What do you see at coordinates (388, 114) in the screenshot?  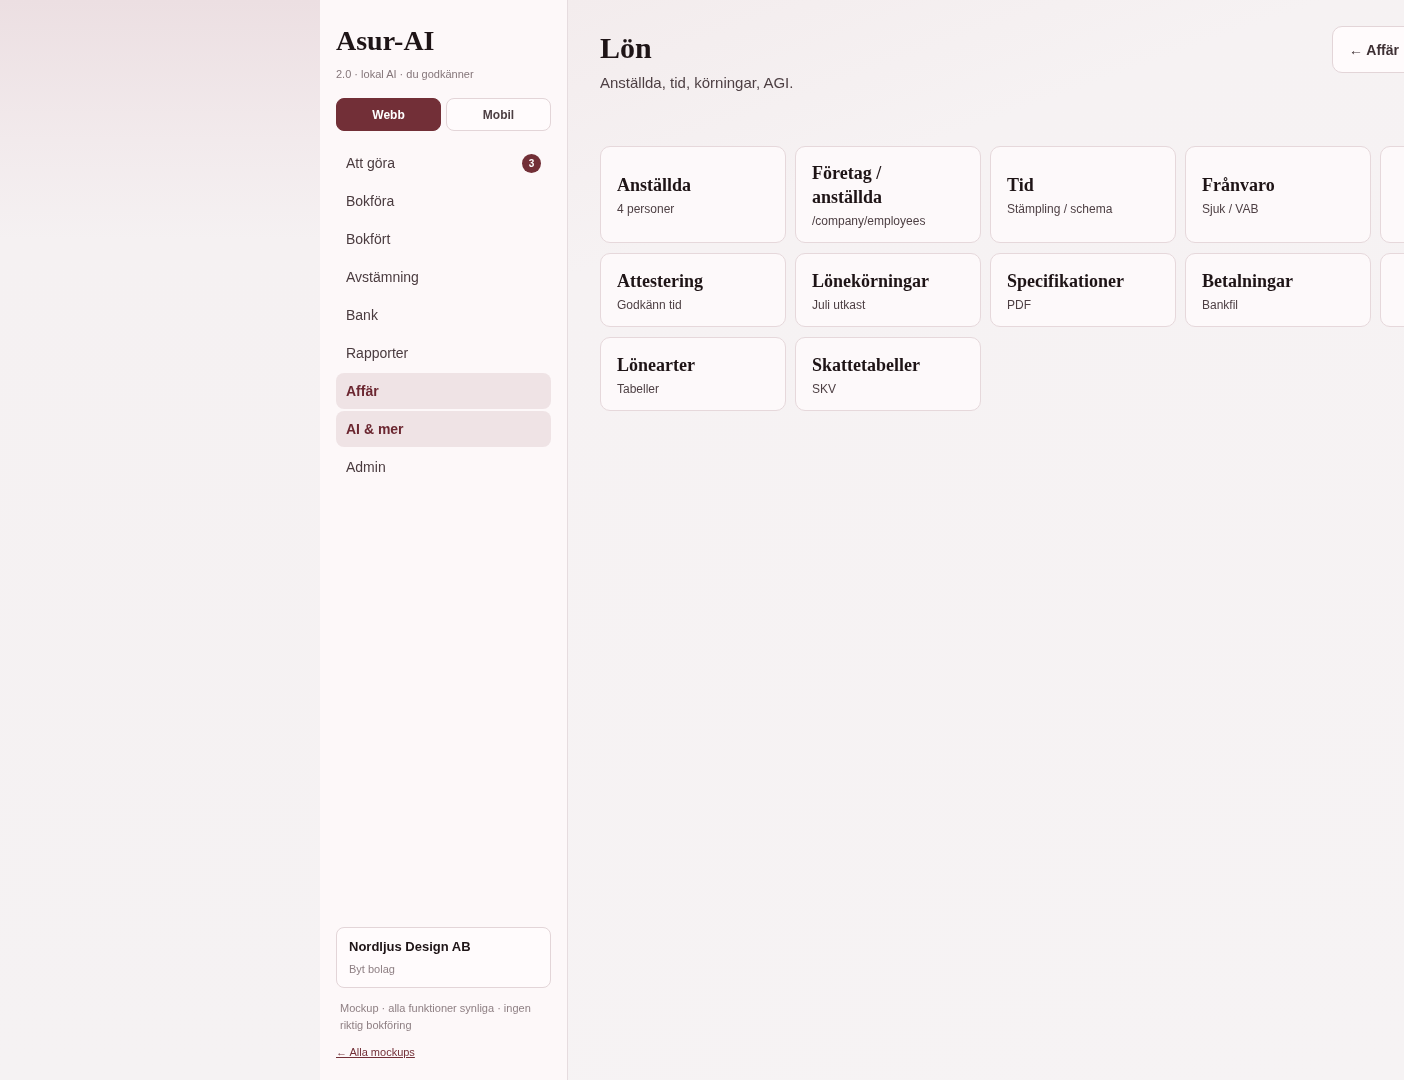 I see `view-tab: Webb` at bounding box center [388, 114].